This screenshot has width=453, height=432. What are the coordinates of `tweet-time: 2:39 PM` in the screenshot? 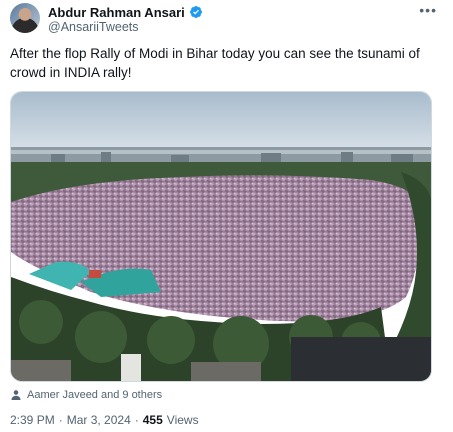 It's located at (32, 420).